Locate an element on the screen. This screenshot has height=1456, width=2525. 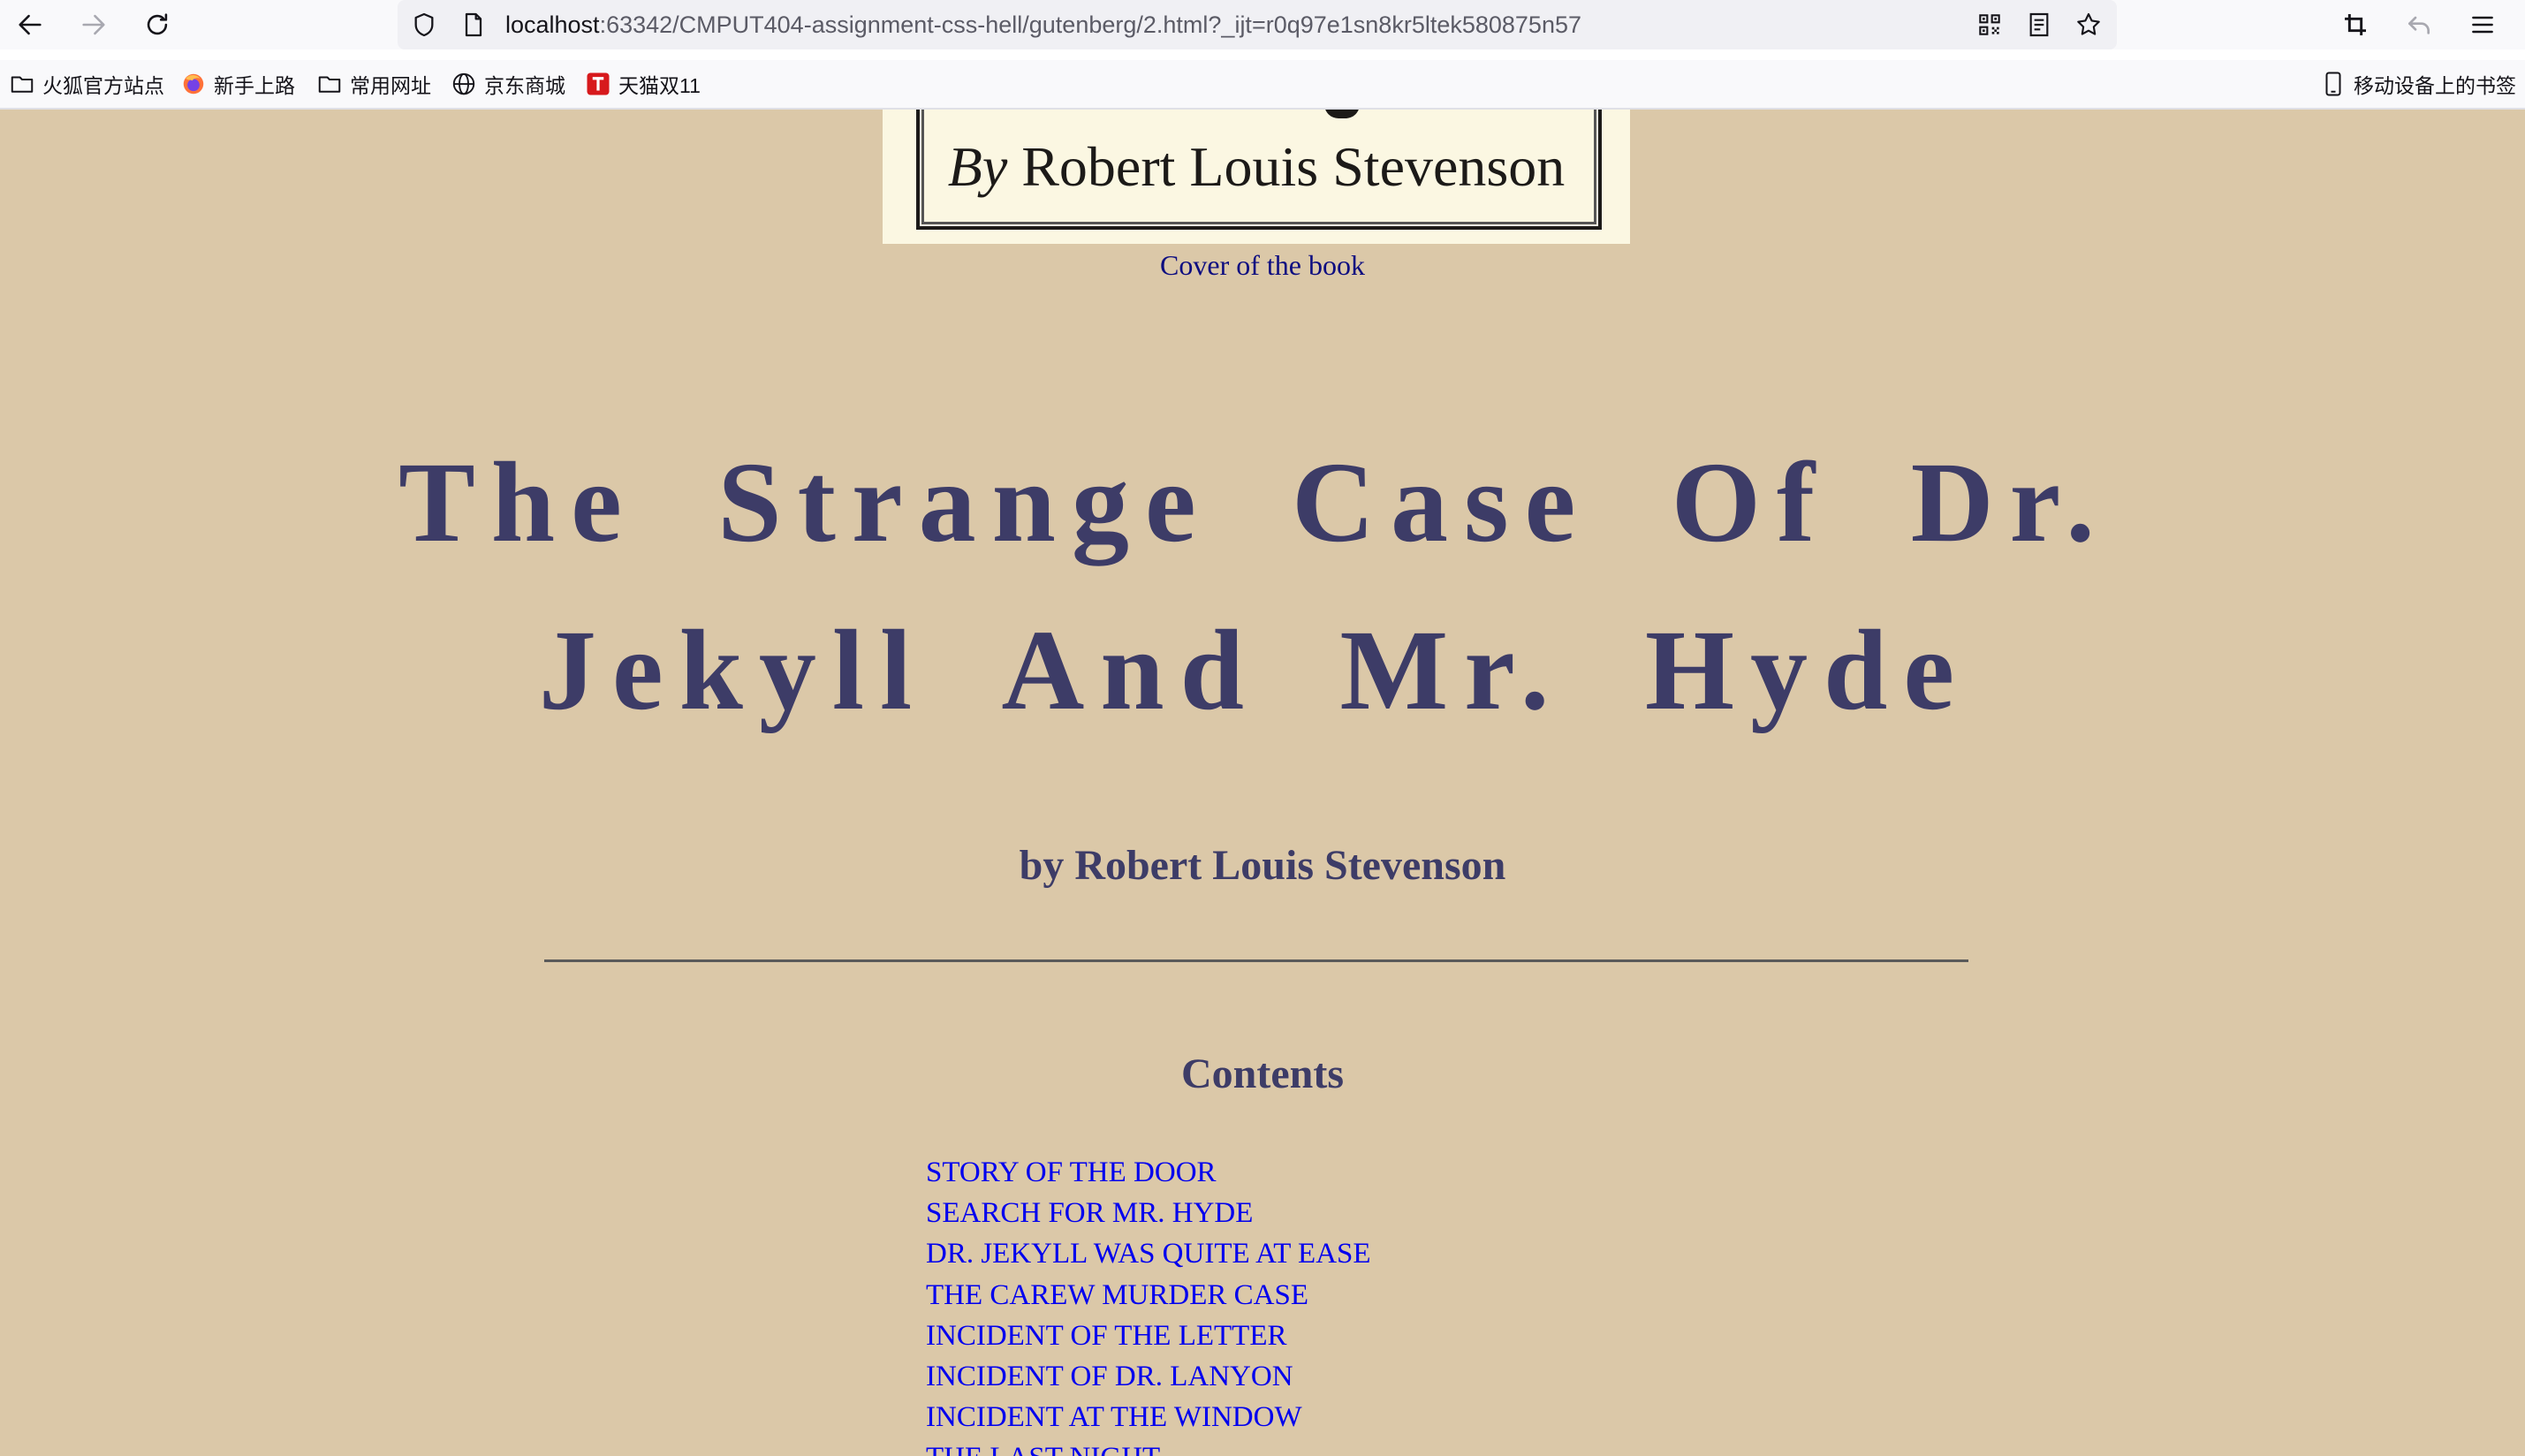
toc-item: INCIDENT OF THE LETTER is located at coordinates (1148, 1336).